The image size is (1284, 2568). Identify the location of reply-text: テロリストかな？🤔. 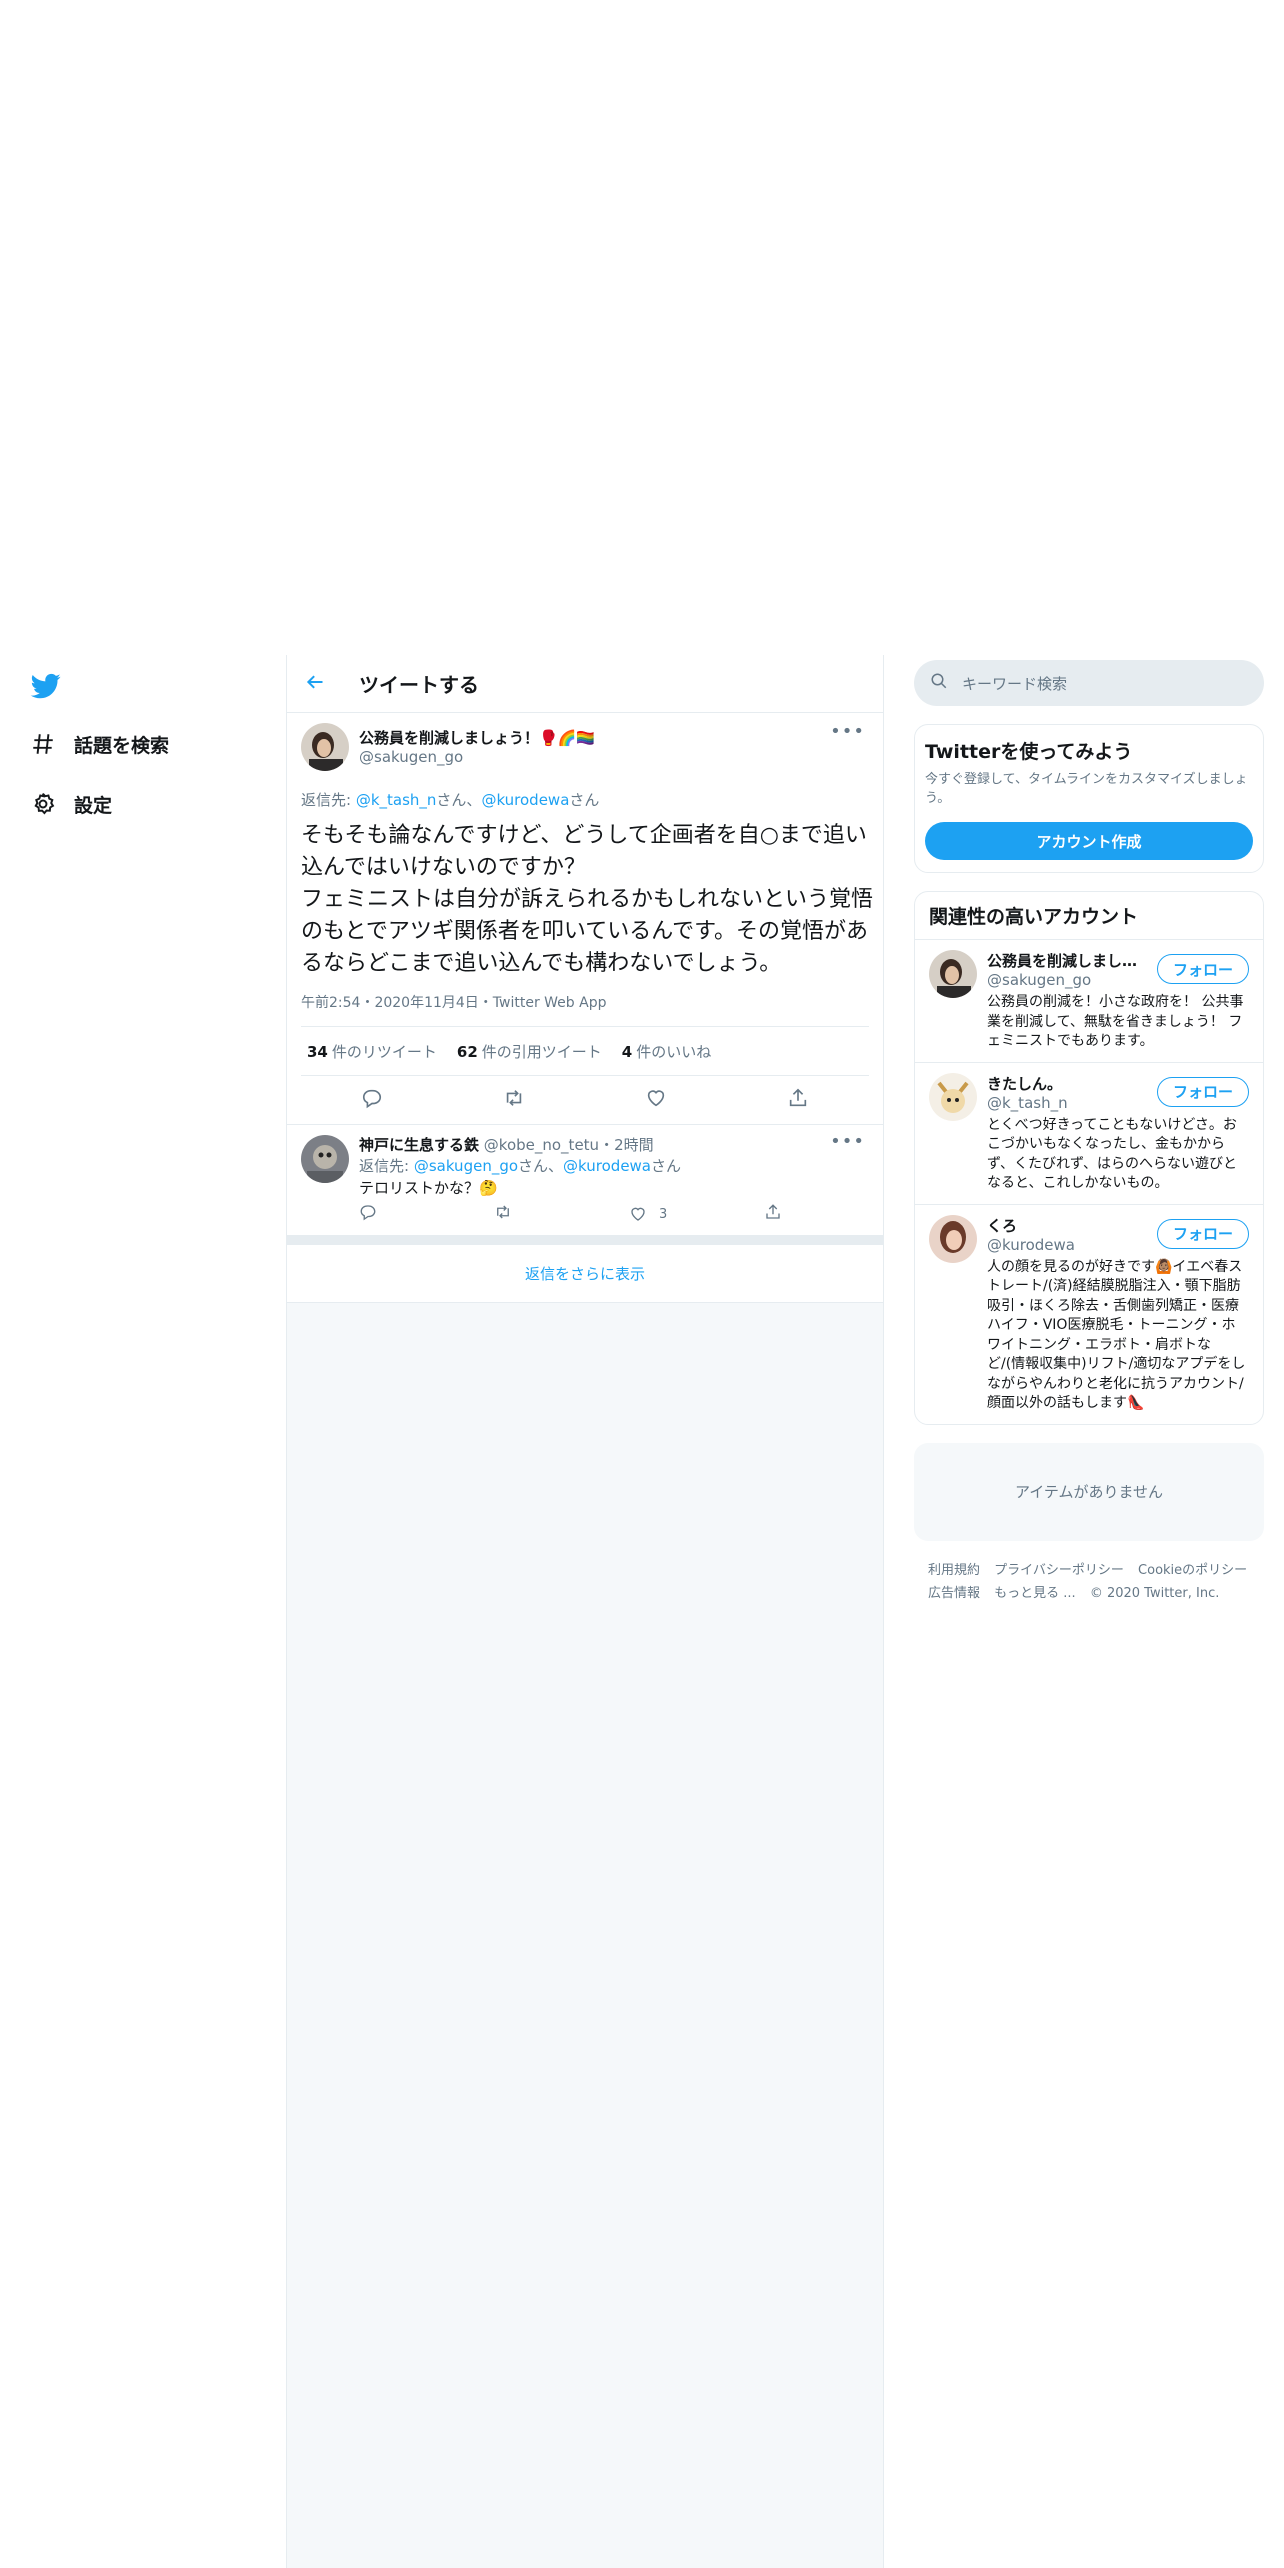
(428, 1188).